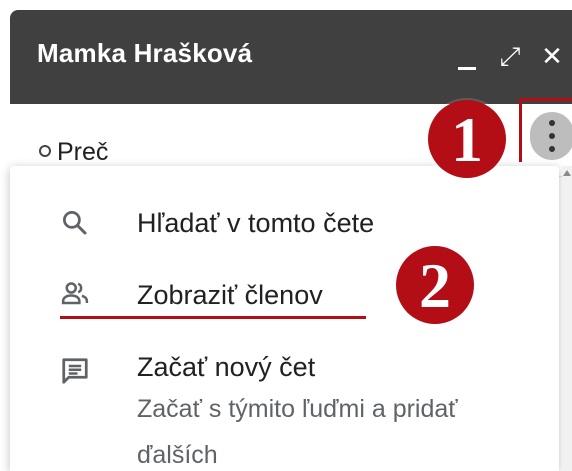 This screenshot has width=572, height=471. Describe the element at coordinates (435, 285) in the screenshot. I see `step-2-badge: 2` at that location.